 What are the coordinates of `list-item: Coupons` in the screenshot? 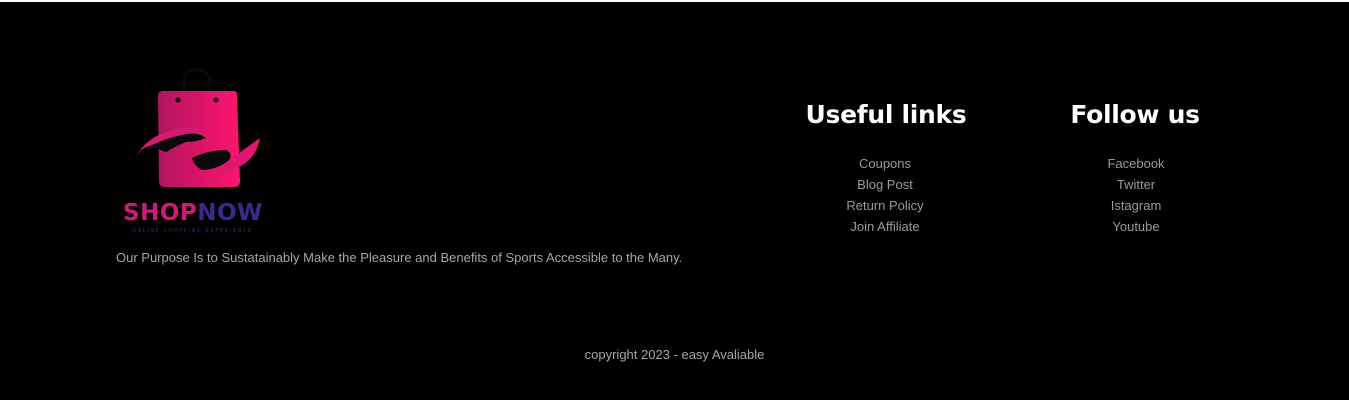 It's located at (885, 163).